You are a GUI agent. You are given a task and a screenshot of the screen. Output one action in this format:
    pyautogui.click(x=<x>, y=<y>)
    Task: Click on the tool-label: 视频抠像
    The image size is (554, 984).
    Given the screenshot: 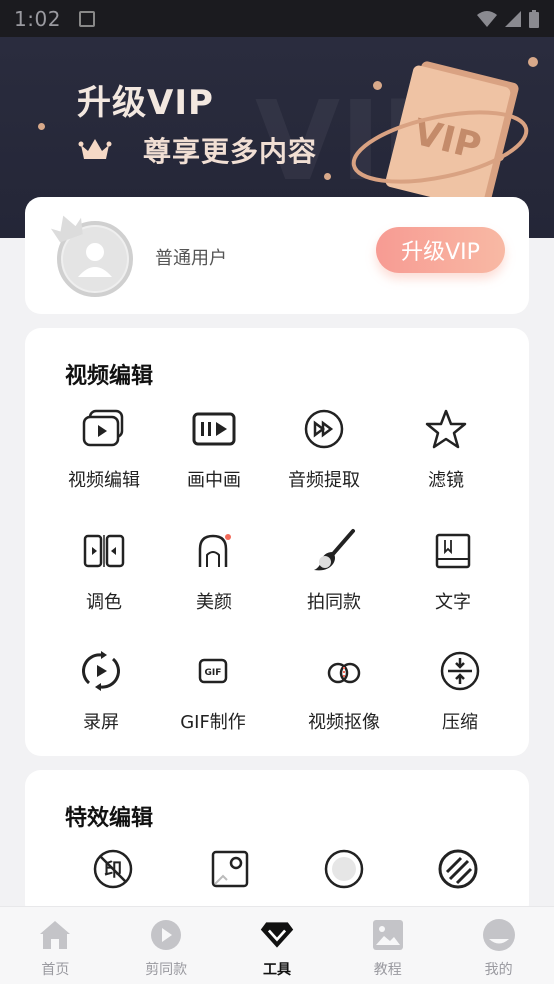 What is the action you would take?
    pyautogui.click(x=344, y=722)
    